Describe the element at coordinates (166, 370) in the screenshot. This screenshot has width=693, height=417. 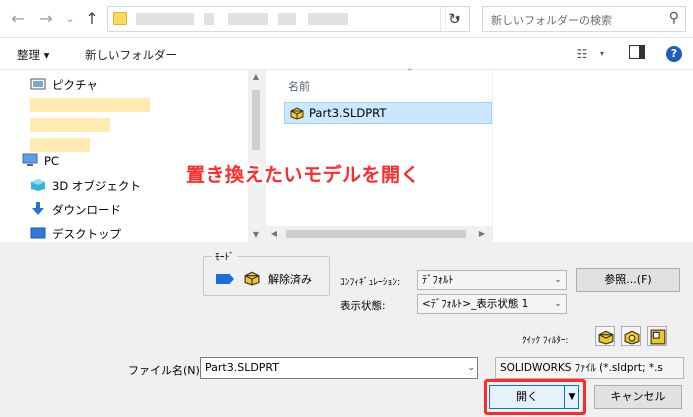
I see `filename-label: ファイル名(N):` at that location.